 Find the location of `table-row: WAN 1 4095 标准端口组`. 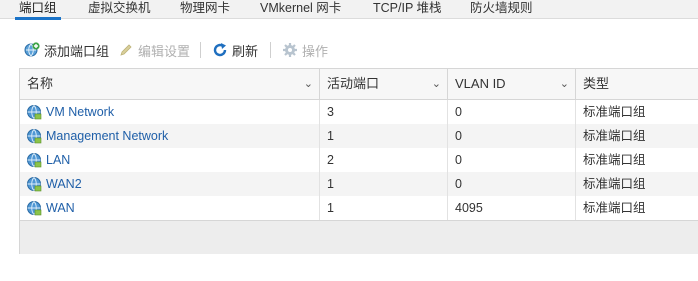

table-row: WAN 1 4095 标准端口组 is located at coordinates (359, 208).